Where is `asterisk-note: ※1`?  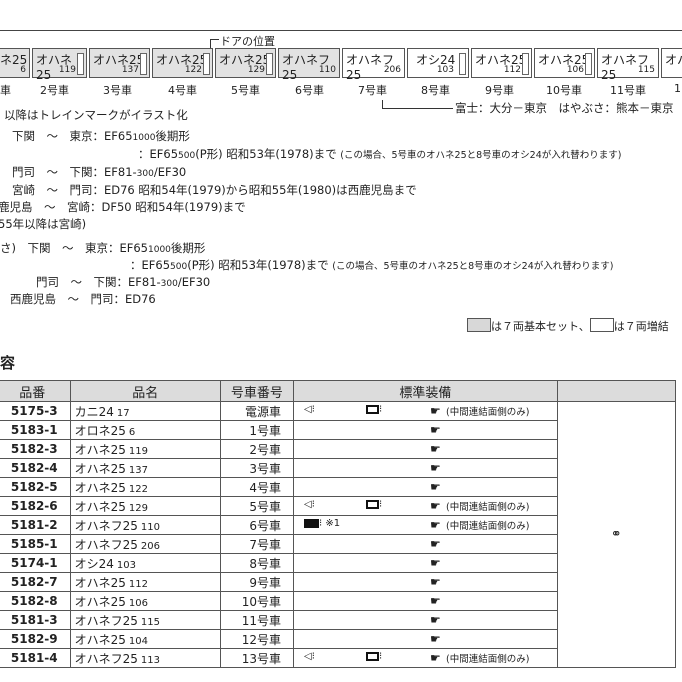 asterisk-note: ※1 is located at coordinates (333, 523).